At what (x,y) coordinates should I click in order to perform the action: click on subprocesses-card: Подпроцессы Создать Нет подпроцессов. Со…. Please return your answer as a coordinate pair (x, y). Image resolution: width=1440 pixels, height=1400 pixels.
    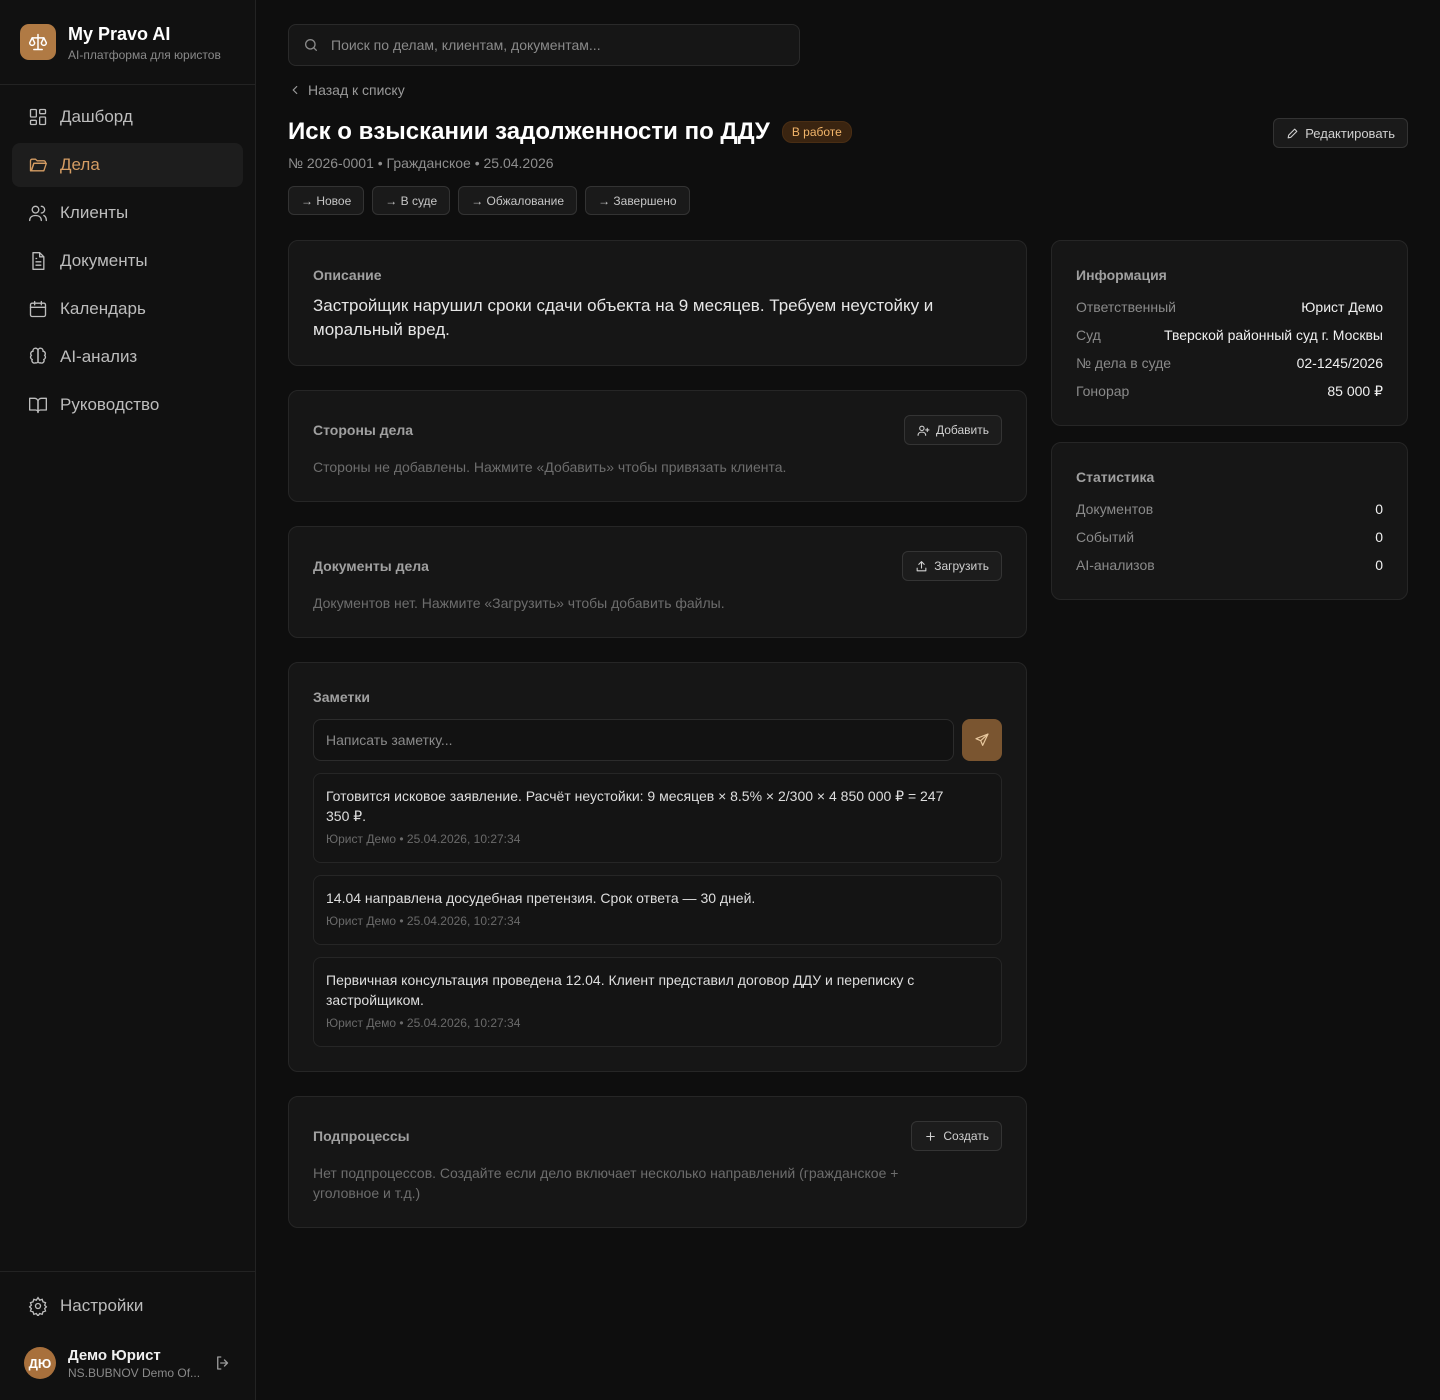
    Looking at the image, I should click on (657, 1162).